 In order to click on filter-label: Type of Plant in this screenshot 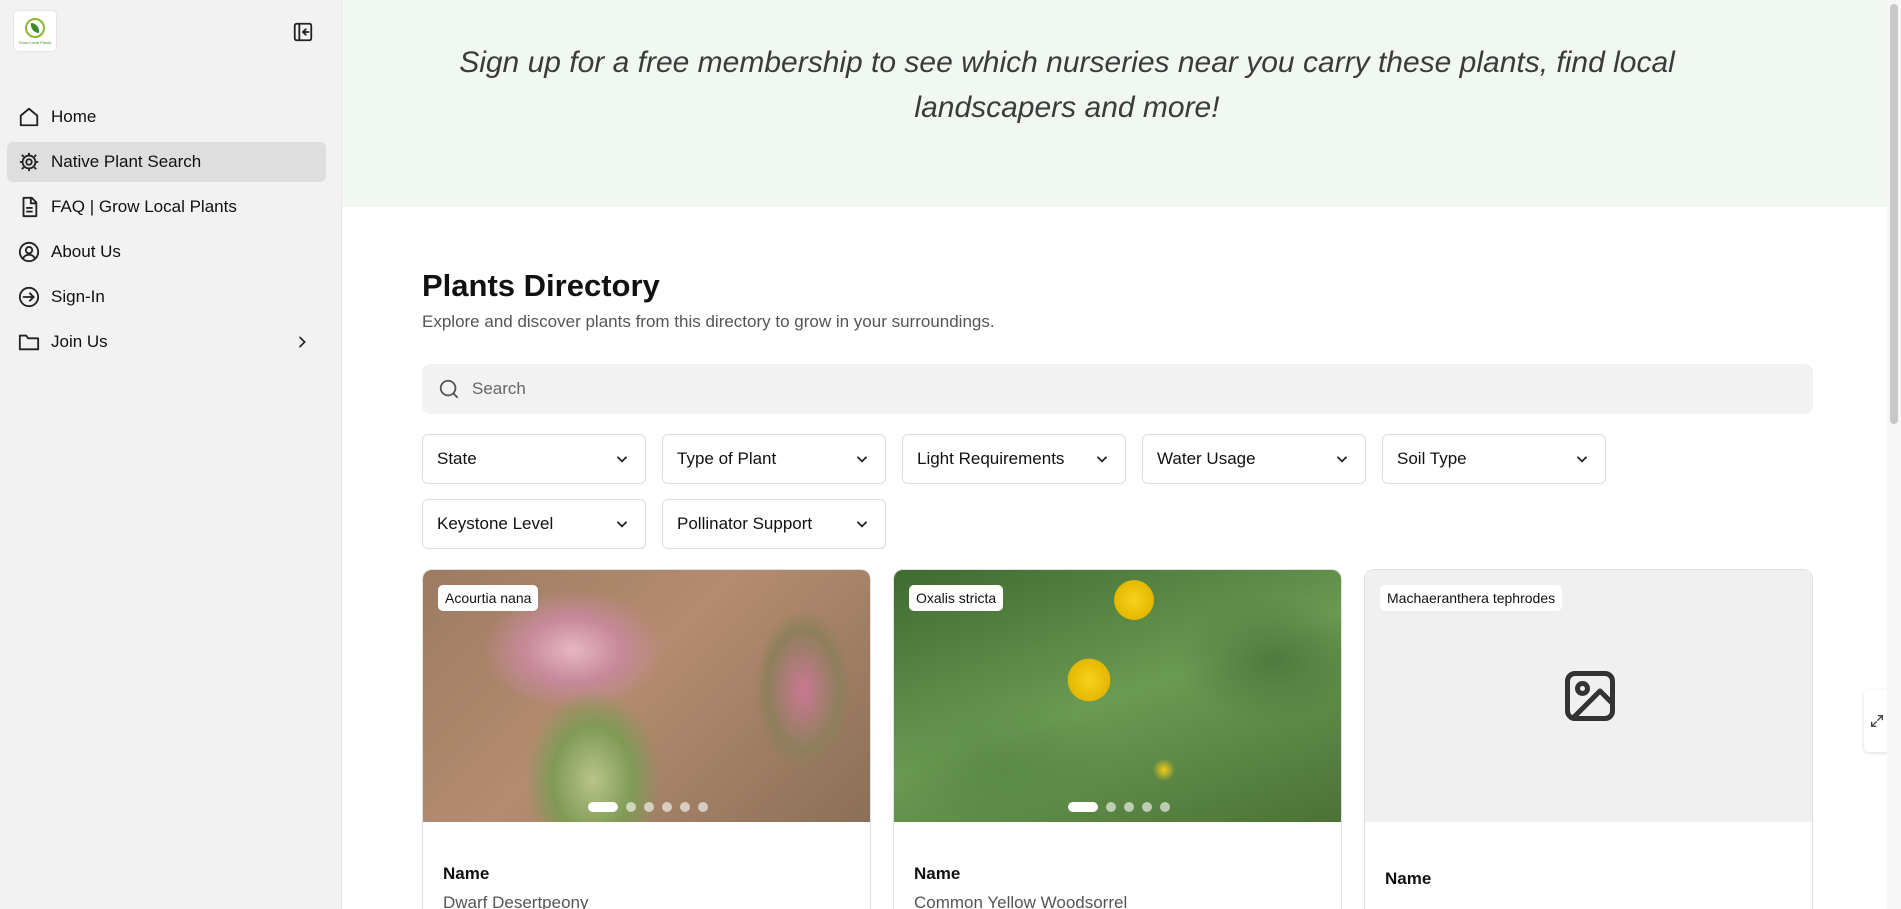, I will do `click(727, 458)`.